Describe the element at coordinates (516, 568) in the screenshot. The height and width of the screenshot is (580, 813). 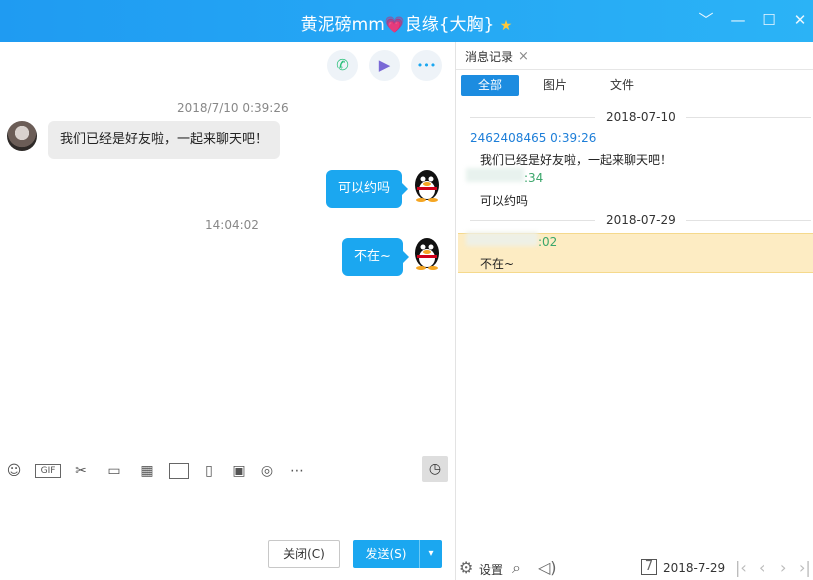
I see `search-icon: ⌕` at that location.